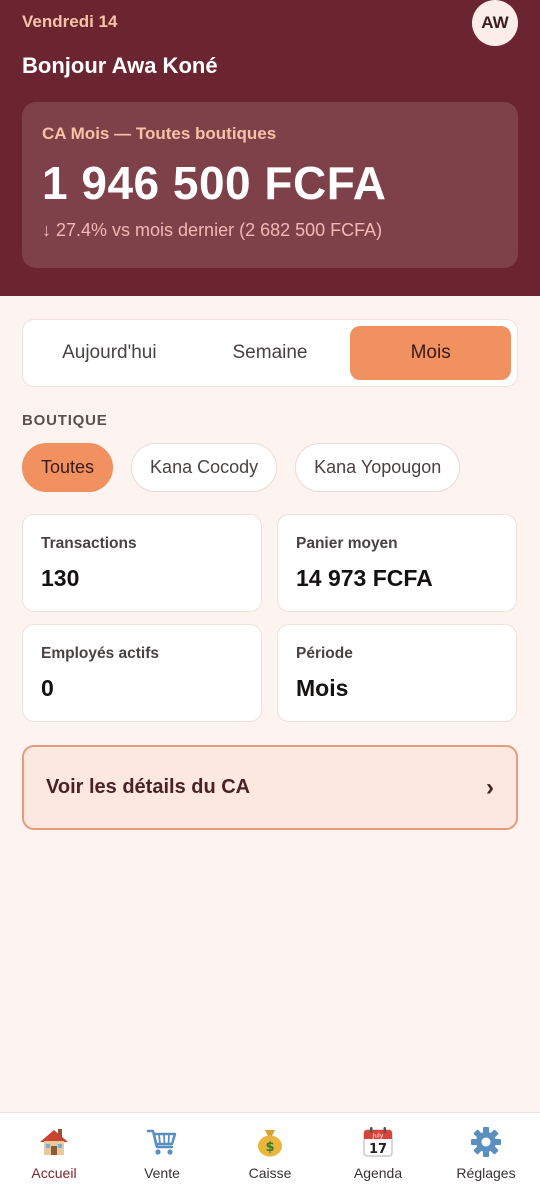 The image size is (540, 1194). I want to click on tab-vente: Vente, so click(162, 1153).